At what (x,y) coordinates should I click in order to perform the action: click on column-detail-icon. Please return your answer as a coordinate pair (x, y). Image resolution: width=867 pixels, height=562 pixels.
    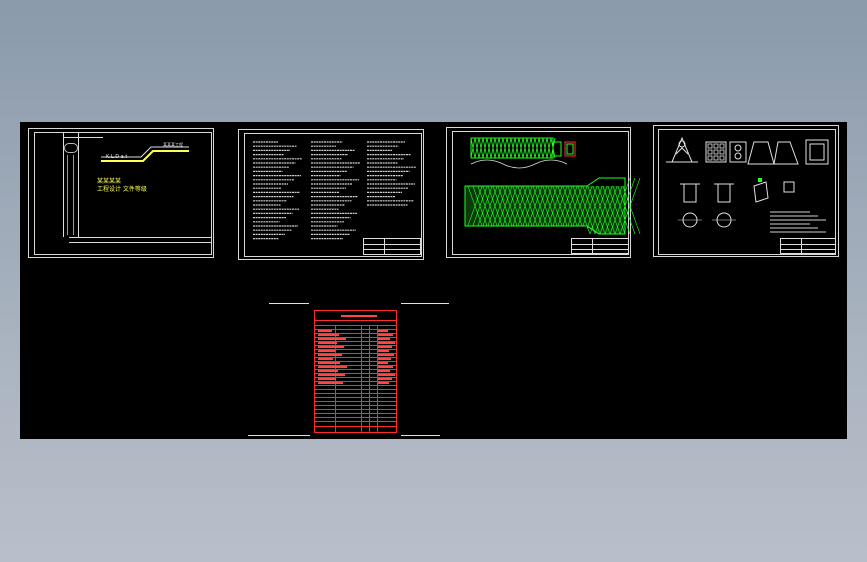
    Looking at the image, I should click on (747, 184).